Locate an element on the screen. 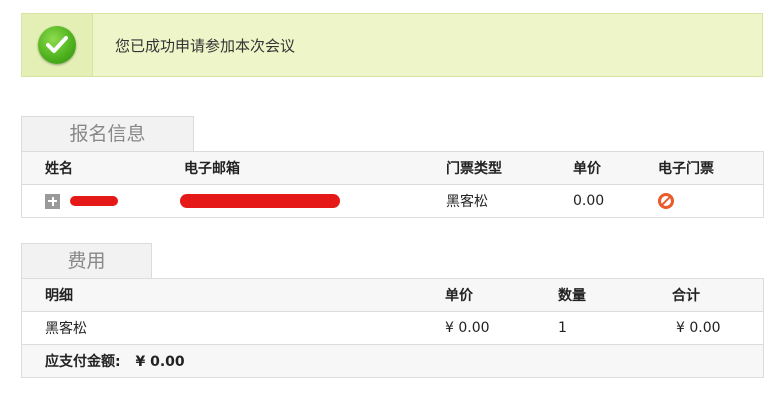 The height and width of the screenshot is (401, 784). check-circle-icon is located at coordinates (57, 45).